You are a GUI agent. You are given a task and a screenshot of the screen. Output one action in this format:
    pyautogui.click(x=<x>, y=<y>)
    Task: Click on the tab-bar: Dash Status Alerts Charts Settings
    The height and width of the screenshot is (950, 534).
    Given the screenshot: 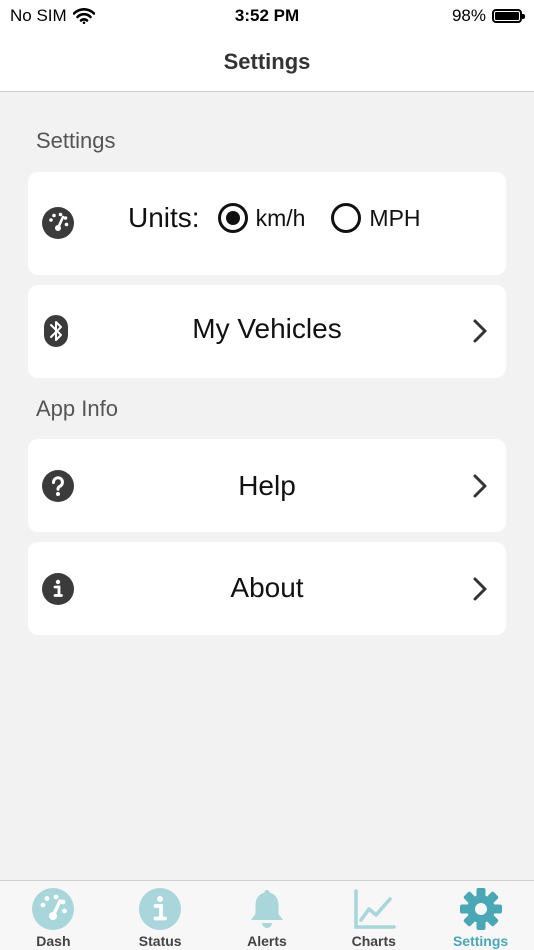 What is the action you would take?
    pyautogui.click(x=267, y=915)
    